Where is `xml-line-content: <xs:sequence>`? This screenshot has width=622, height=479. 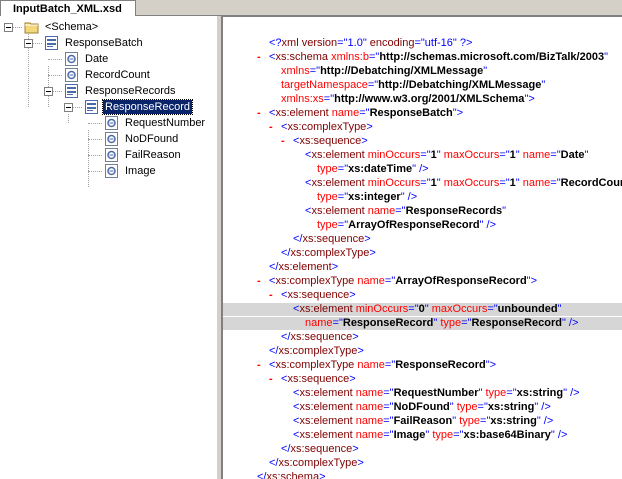
xml-line-content: <xs:sequence> is located at coordinates (330, 141).